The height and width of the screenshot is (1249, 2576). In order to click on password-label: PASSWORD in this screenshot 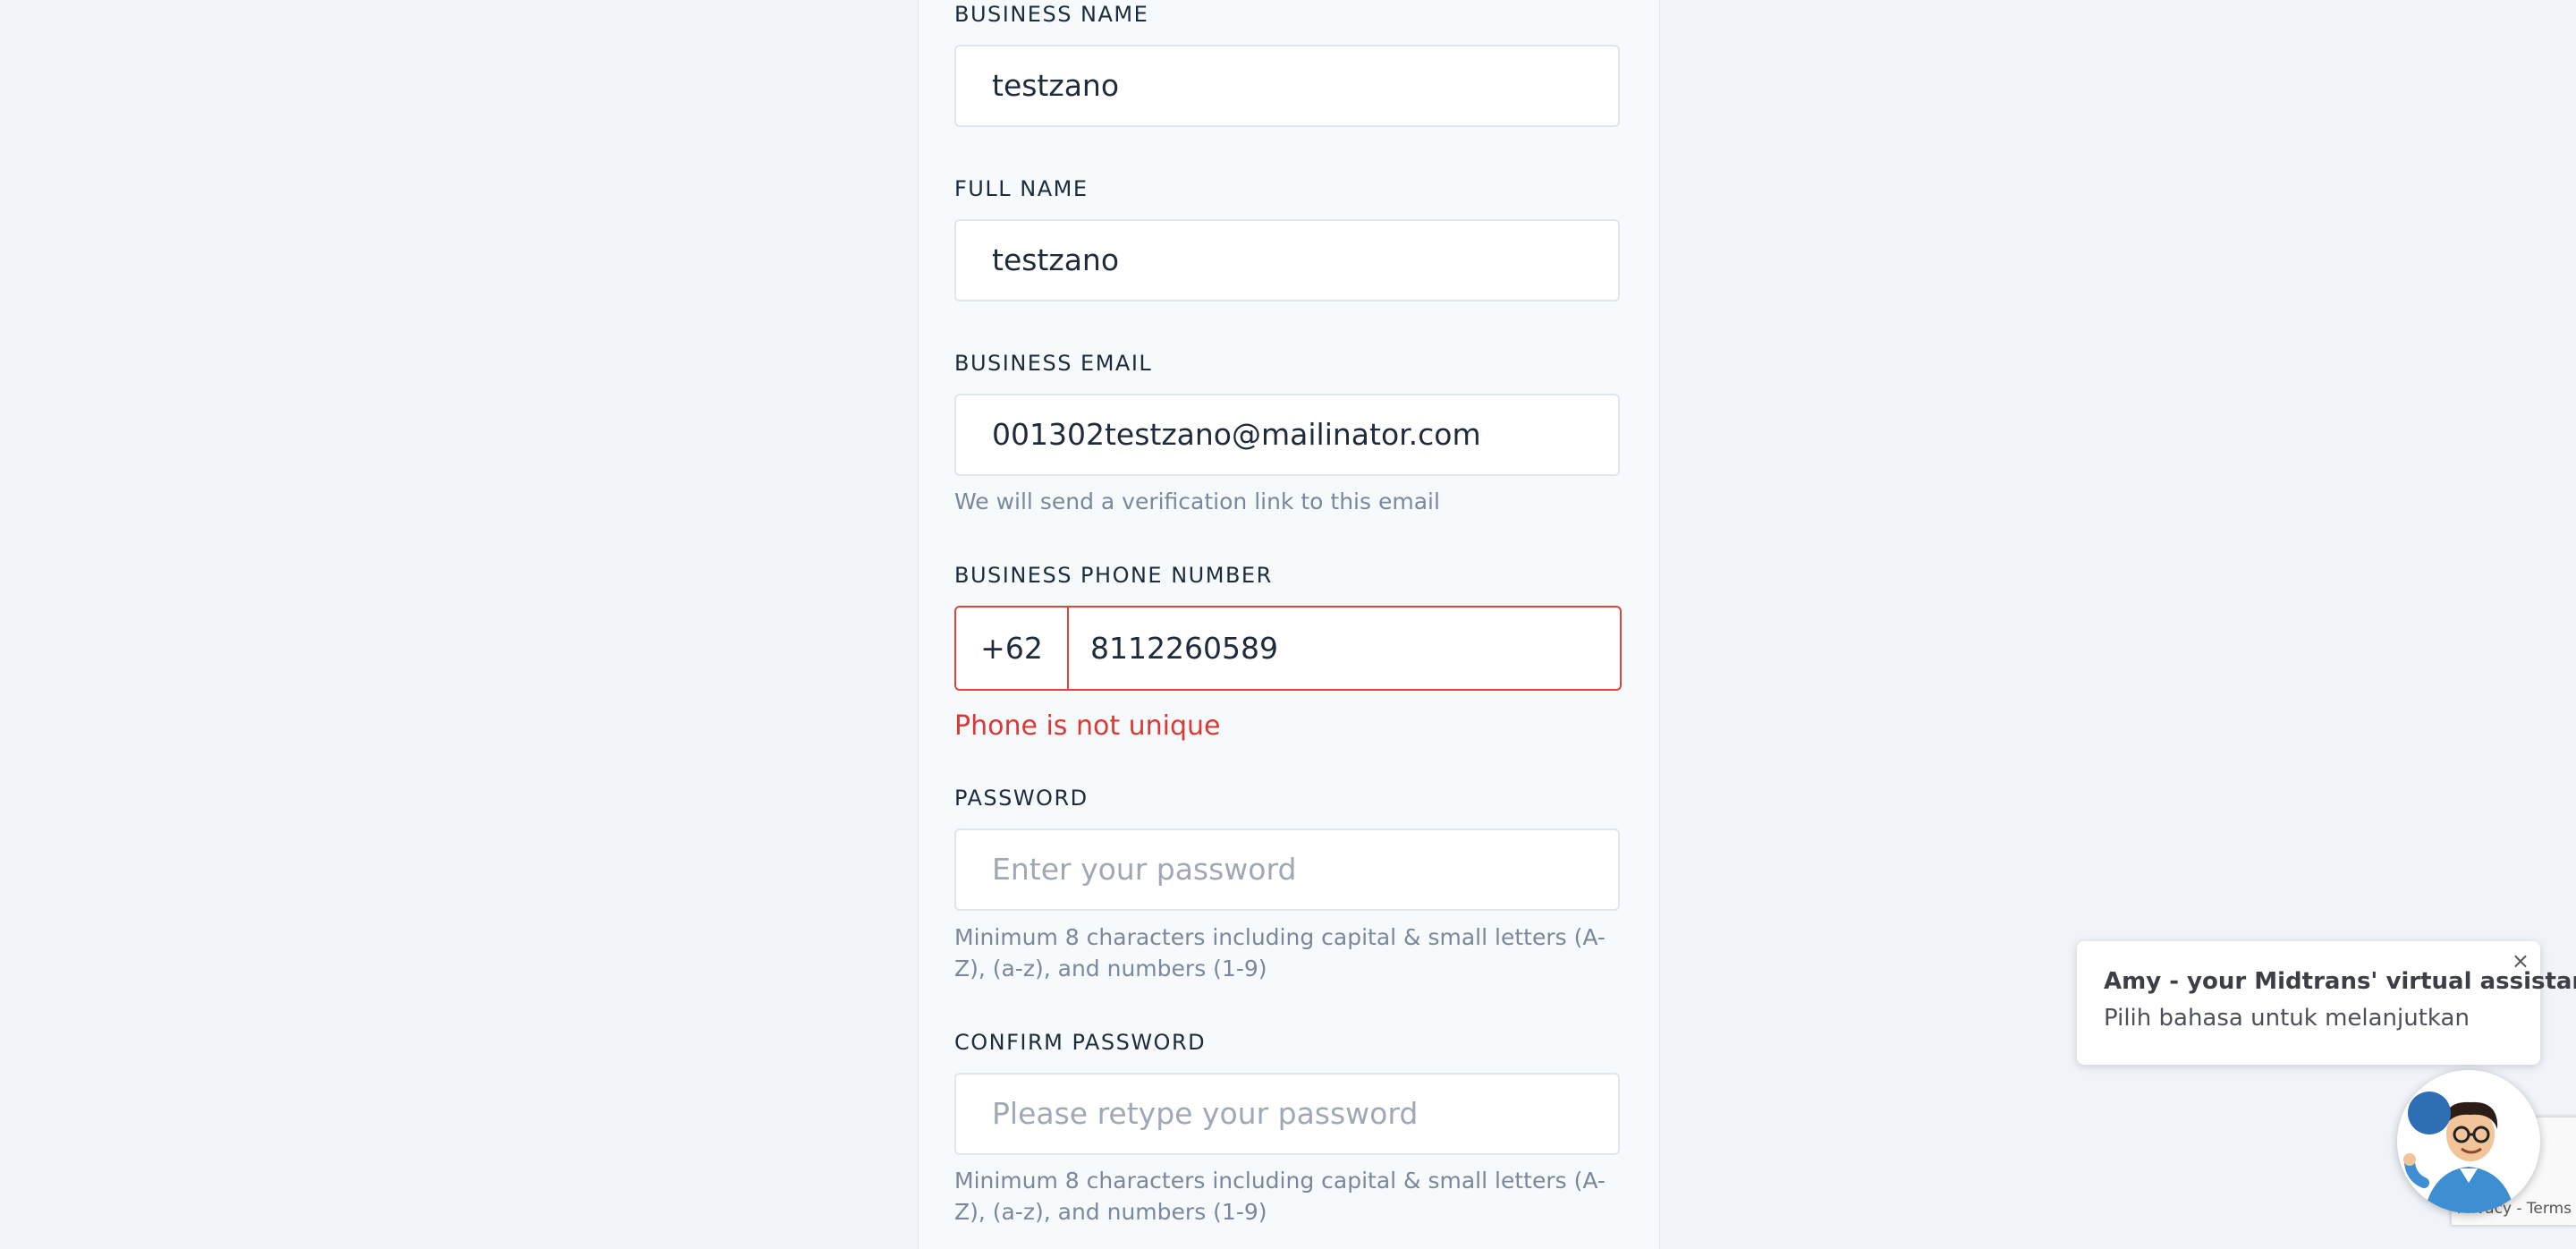, I will do `click(1021, 799)`.